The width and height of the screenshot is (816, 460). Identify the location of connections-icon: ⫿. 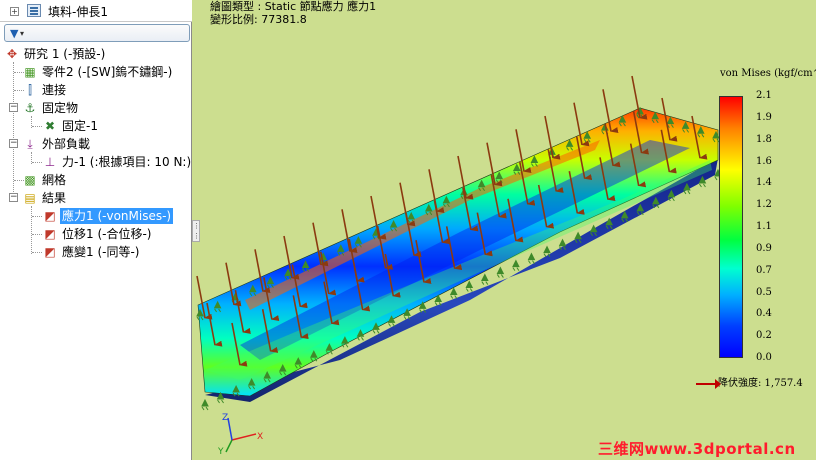
(30, 89).